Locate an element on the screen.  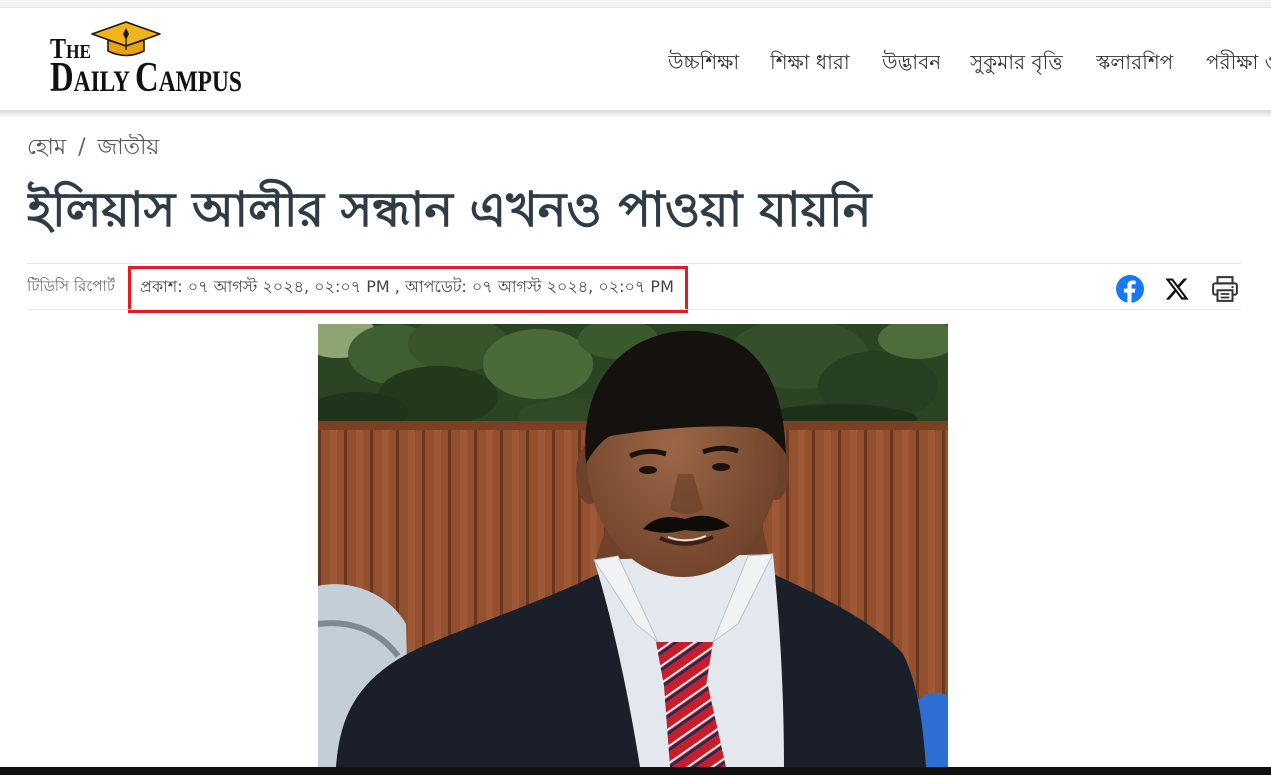
nav-item-fine-arts: সুকুমার বৃত্তি is located at coordinates (1018, 62).